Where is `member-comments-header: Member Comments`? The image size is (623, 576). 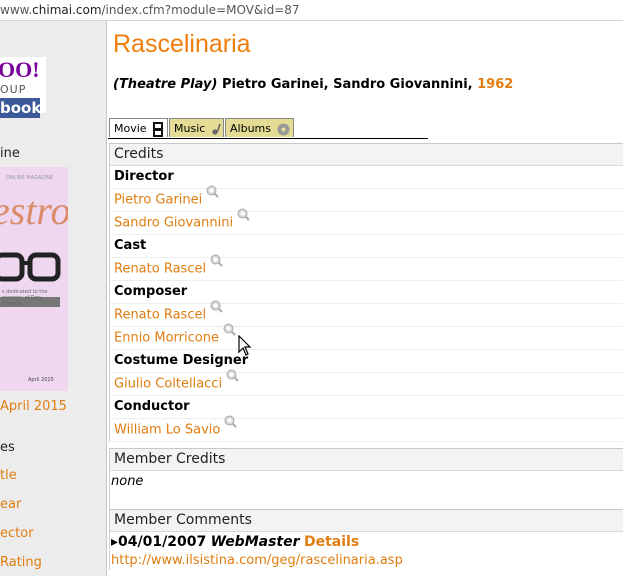 member-comments-header: Member Comments is located at coordinates (366, 520).